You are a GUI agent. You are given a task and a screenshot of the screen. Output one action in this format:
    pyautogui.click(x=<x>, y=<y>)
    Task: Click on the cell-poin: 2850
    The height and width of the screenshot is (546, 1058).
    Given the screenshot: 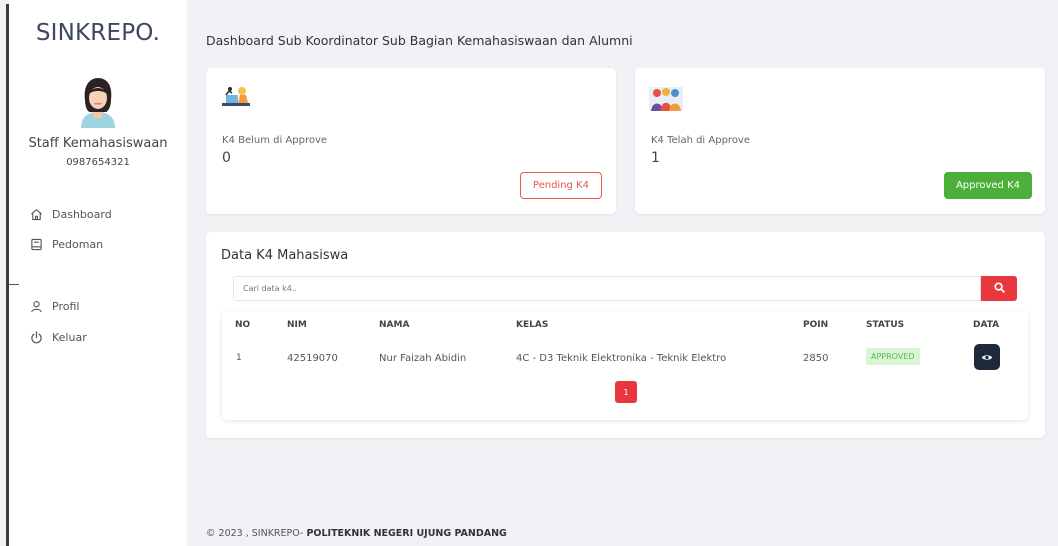 What is the action you would take?
    pyautogui.click(x=816, y=358)
    